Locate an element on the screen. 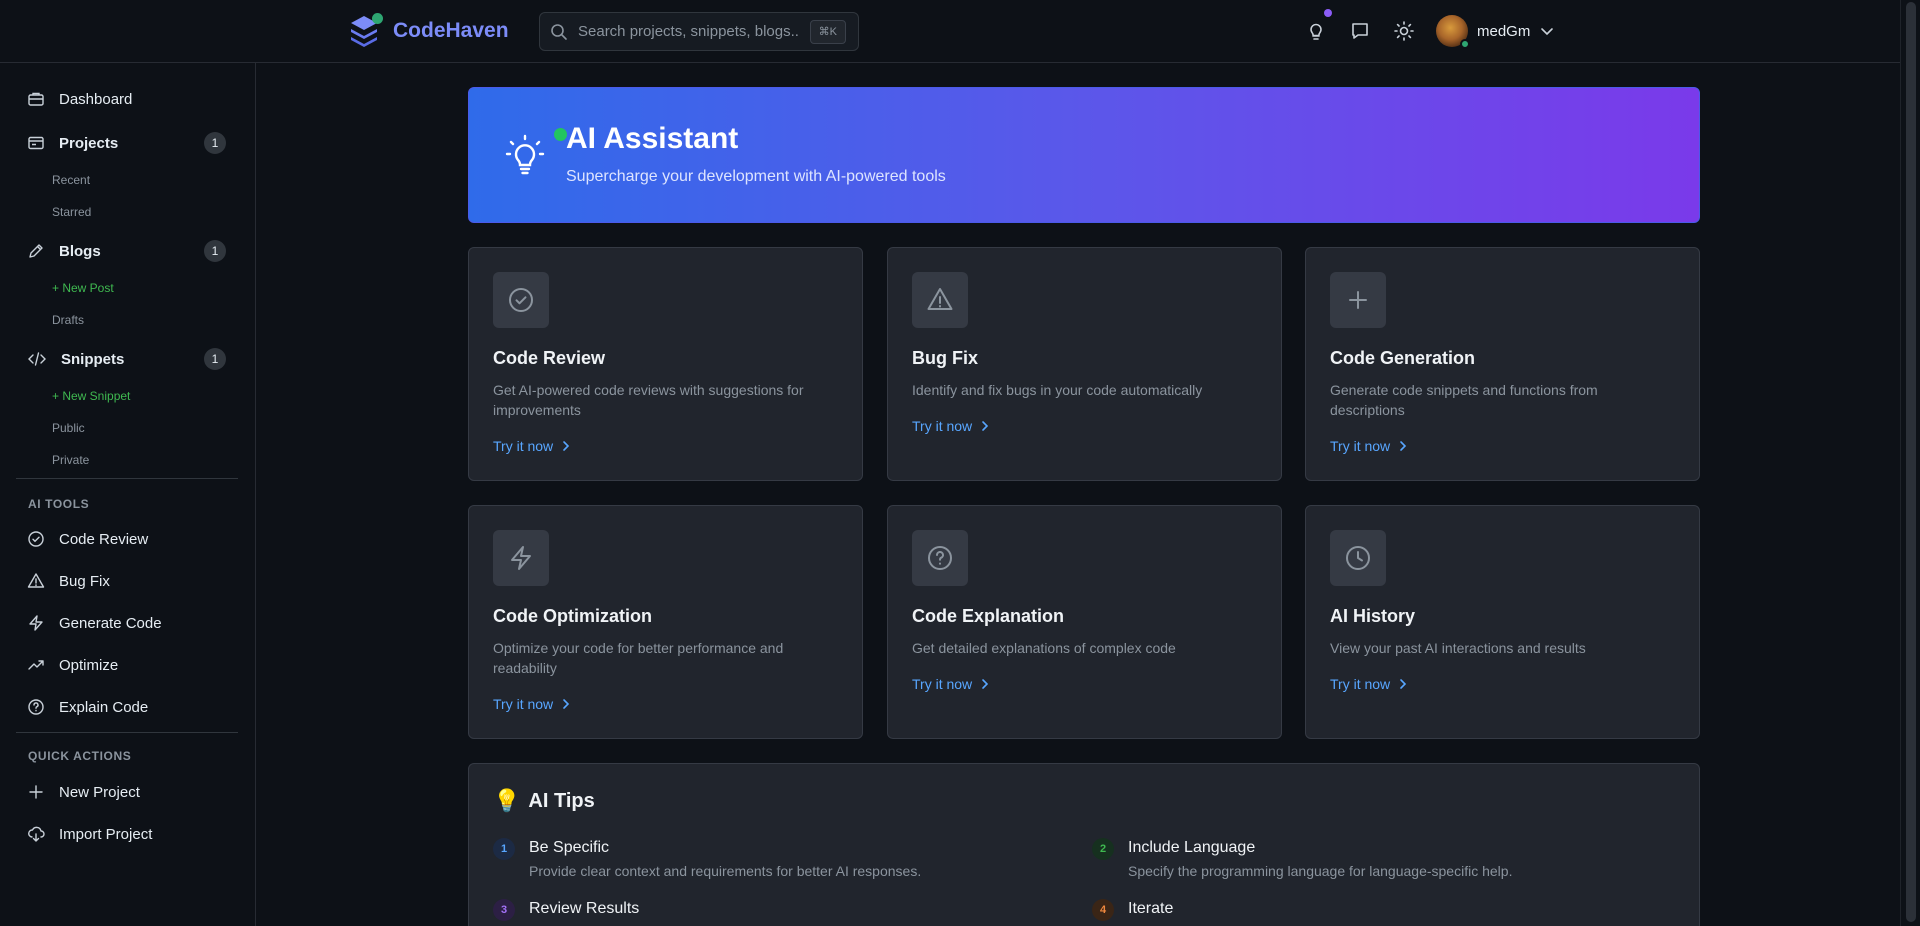 This screenshot has height=926, width=1920. user-menu: medGm is located at coordinates (1495, 32).